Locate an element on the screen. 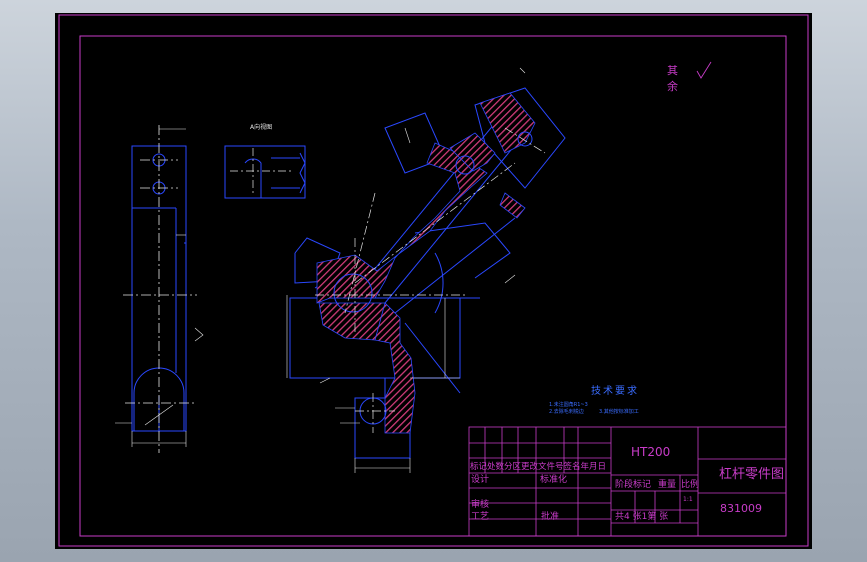  weight-header: 重量 is located at coordinates (667, 485).